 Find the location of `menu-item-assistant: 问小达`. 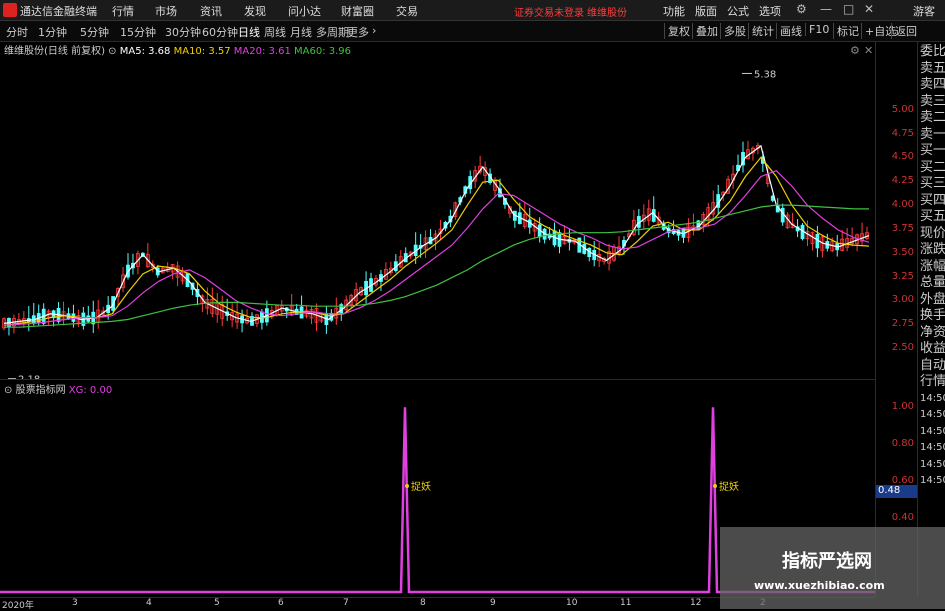

menu-item-assistant: 问小达 is located at coordinates (304, 11).